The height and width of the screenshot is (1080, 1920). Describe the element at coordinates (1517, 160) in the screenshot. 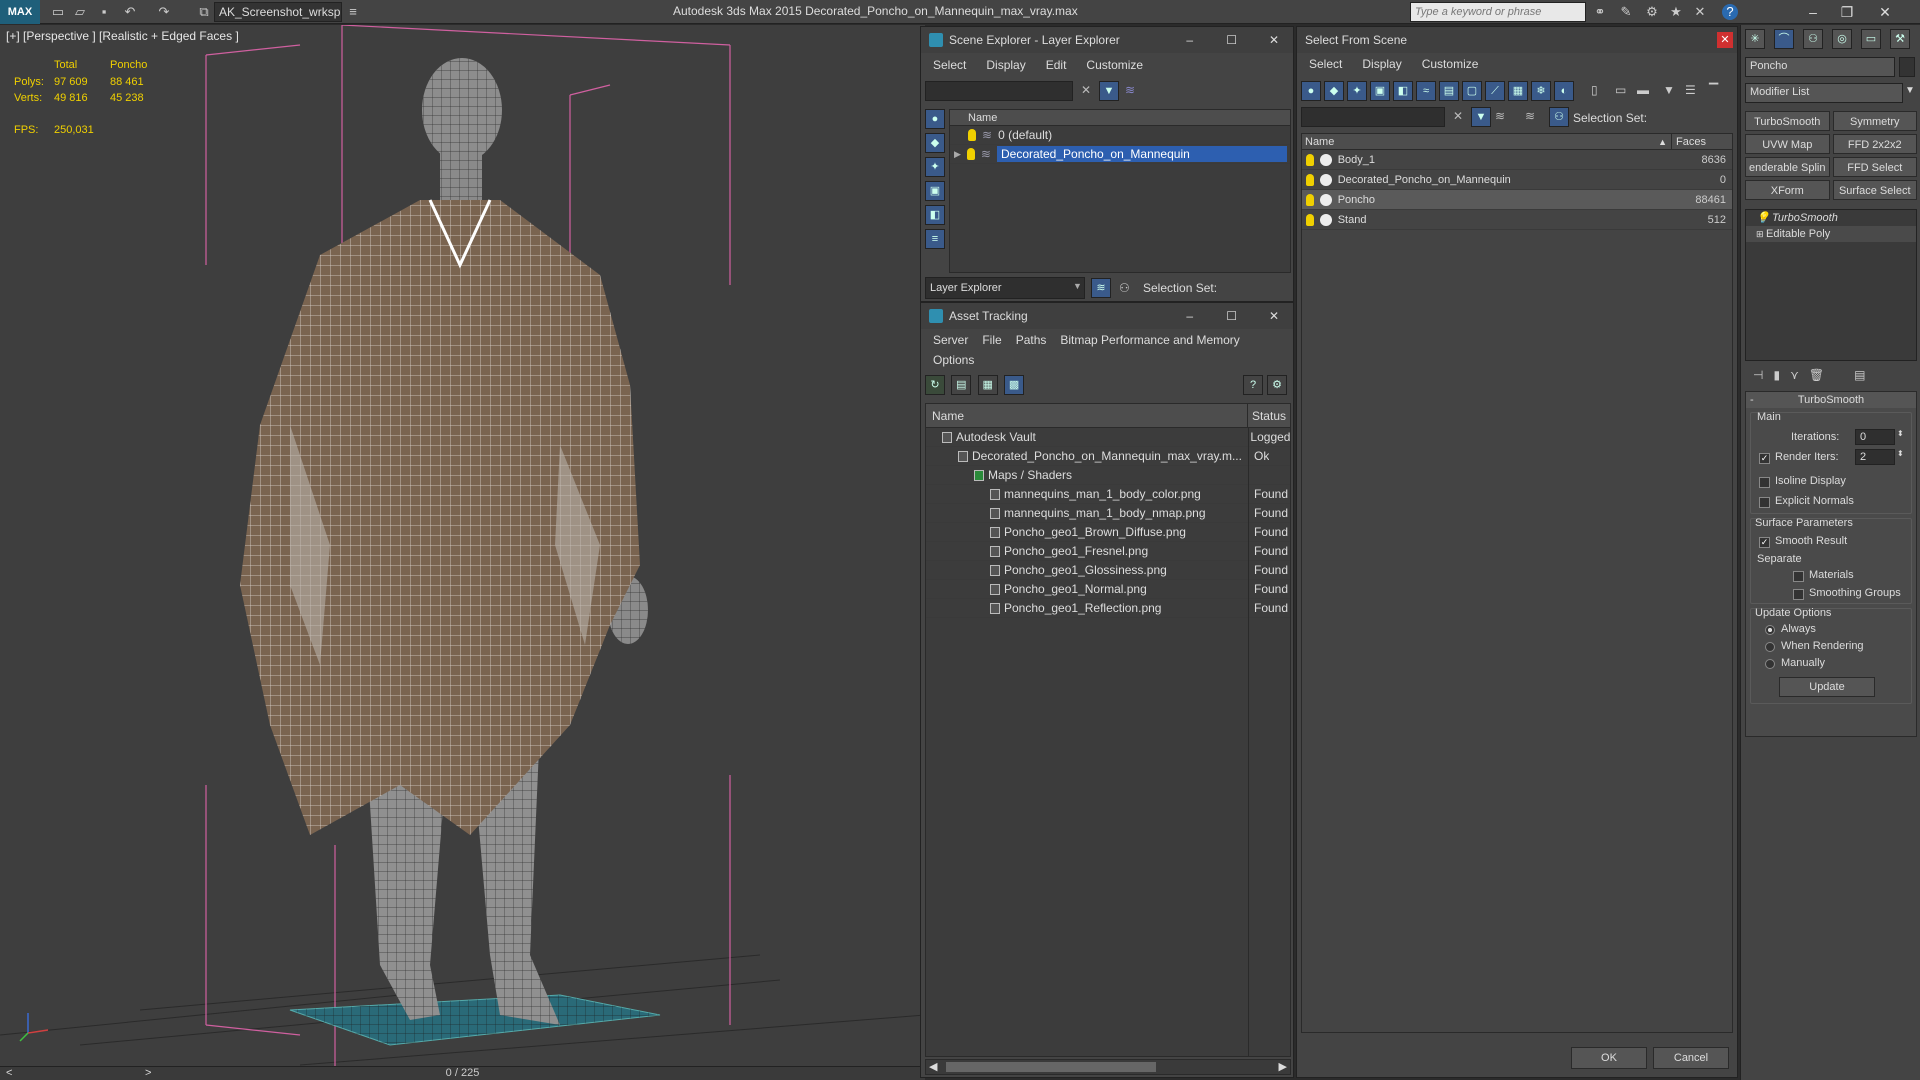

I see `object-row: Body_1 8636` at that location.